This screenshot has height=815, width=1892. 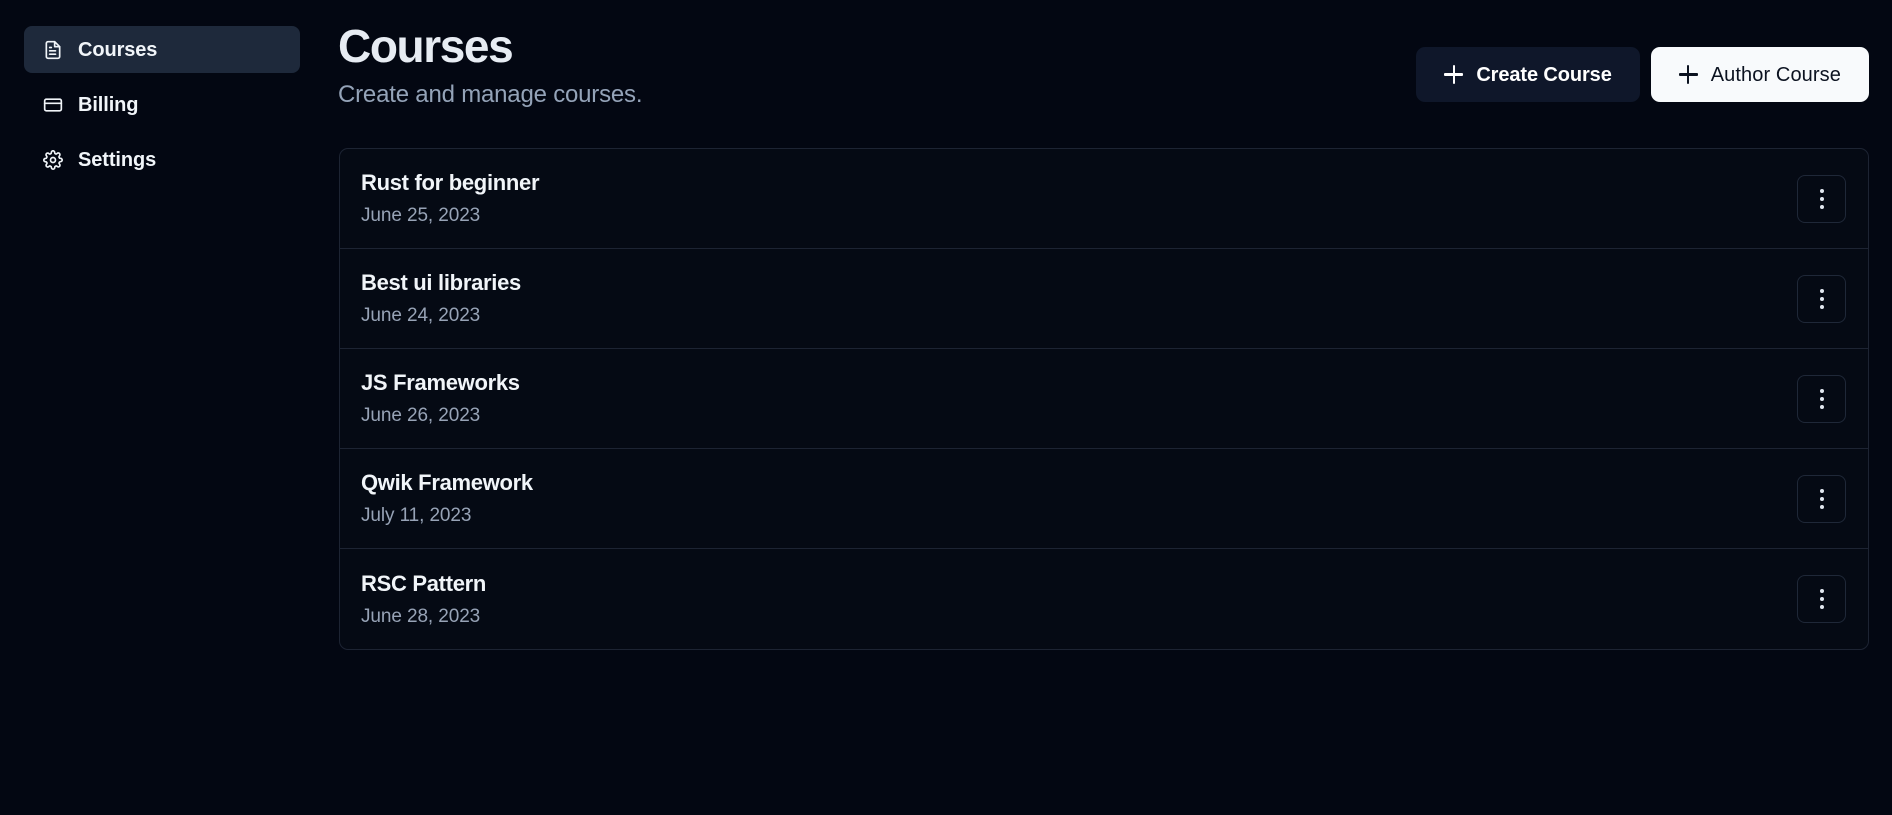 I want to click on course-title: JS Frameworks, so click(x=440, y=382).